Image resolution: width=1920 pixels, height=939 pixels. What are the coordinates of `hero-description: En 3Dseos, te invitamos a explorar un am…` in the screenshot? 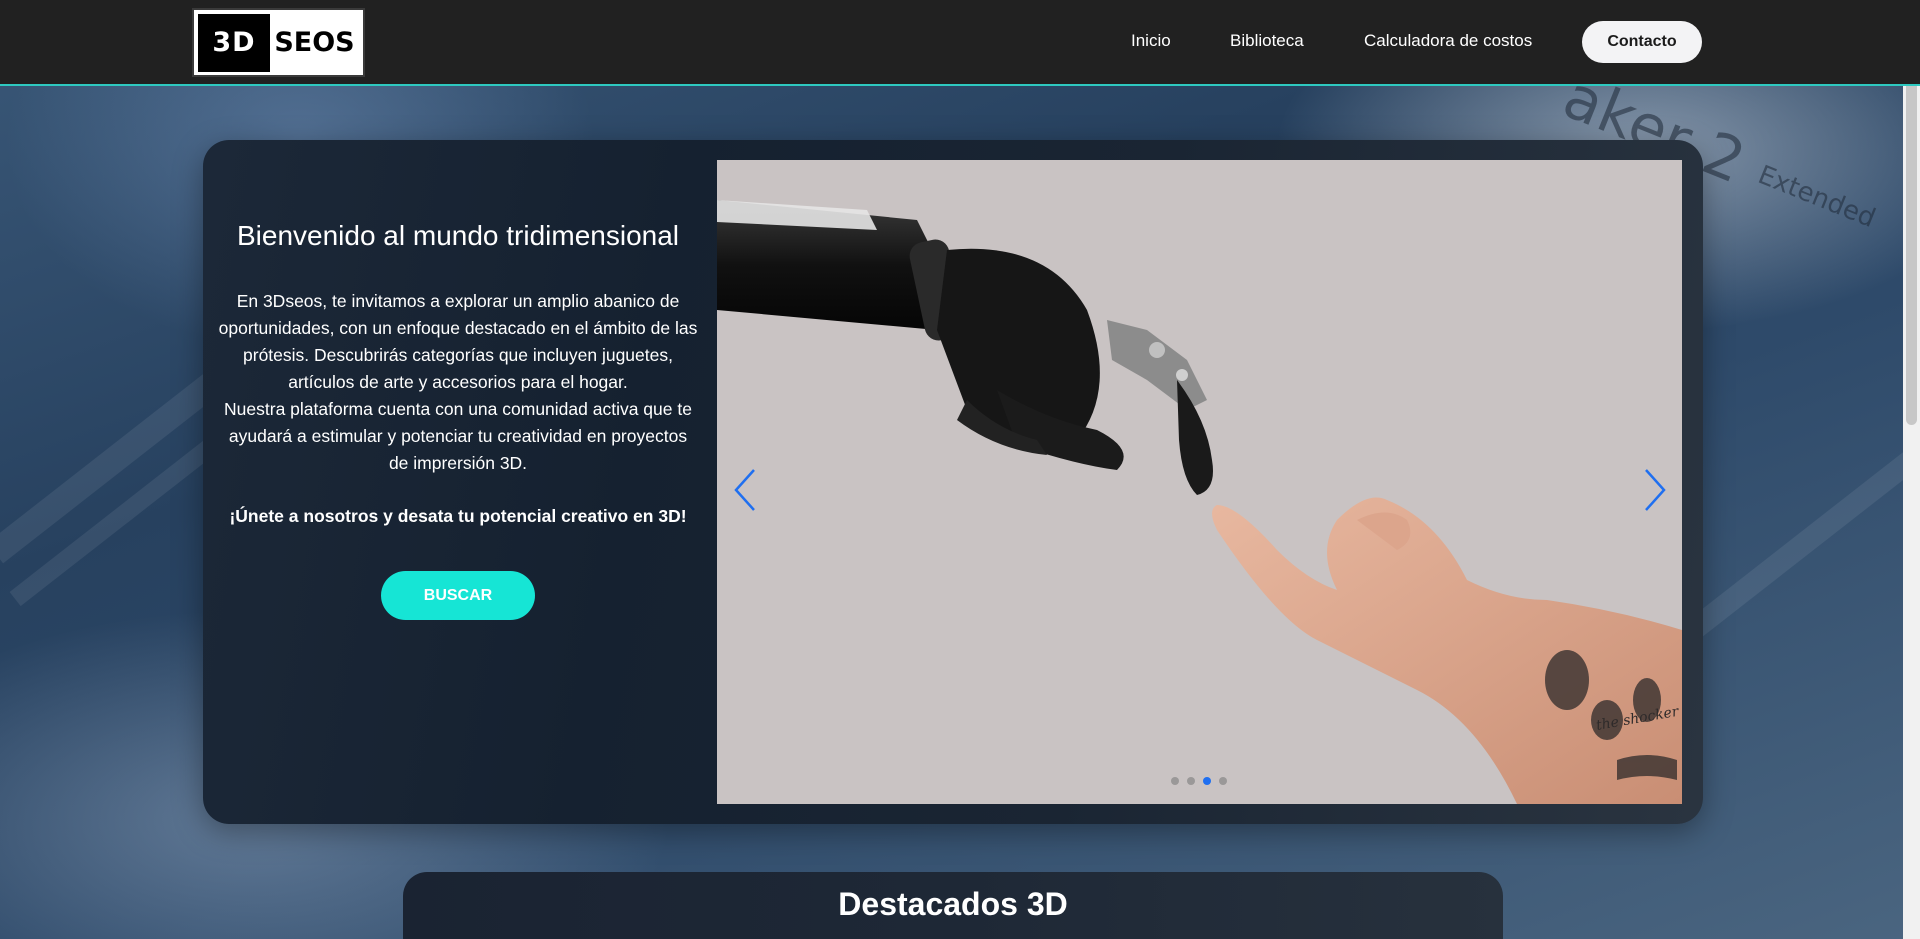 It's located at (458, 382).